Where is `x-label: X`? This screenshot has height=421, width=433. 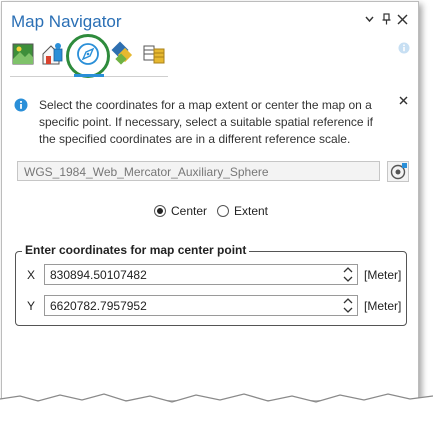
x-label: X is located at coordinates (31, 275).